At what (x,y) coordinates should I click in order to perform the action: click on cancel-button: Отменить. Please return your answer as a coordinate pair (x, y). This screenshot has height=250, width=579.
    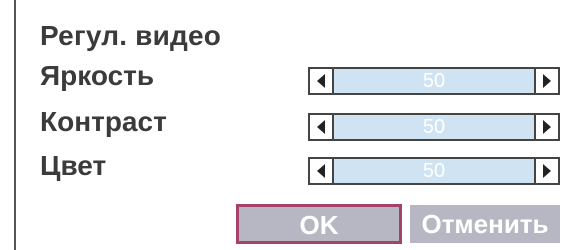
    Looking at the image, I should click on (485, 224).